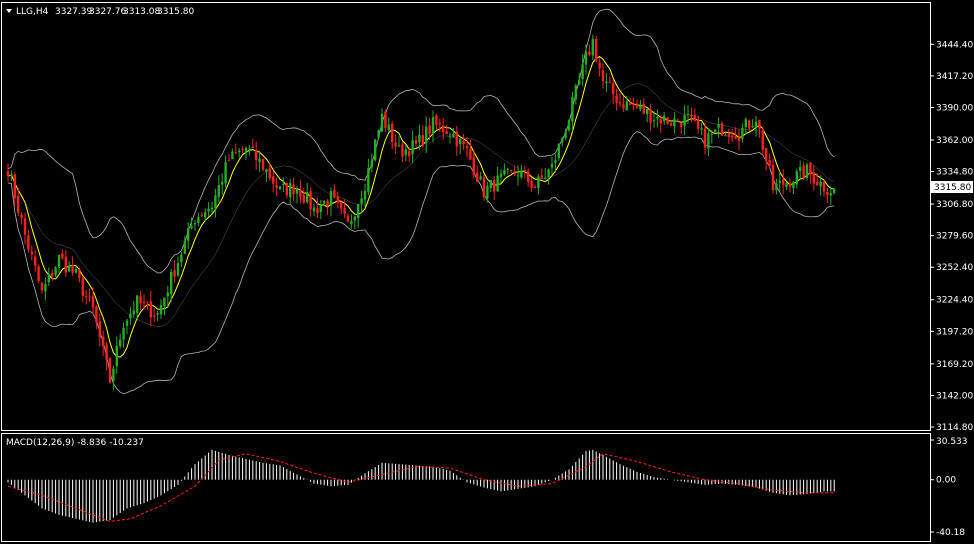 Image resolution: width=974 pixels, height=544 pixels. What do you see at coordinates (107, 12) in the screenshot?
I see `header-high: 3327.76` at bounding box center [107, 12].